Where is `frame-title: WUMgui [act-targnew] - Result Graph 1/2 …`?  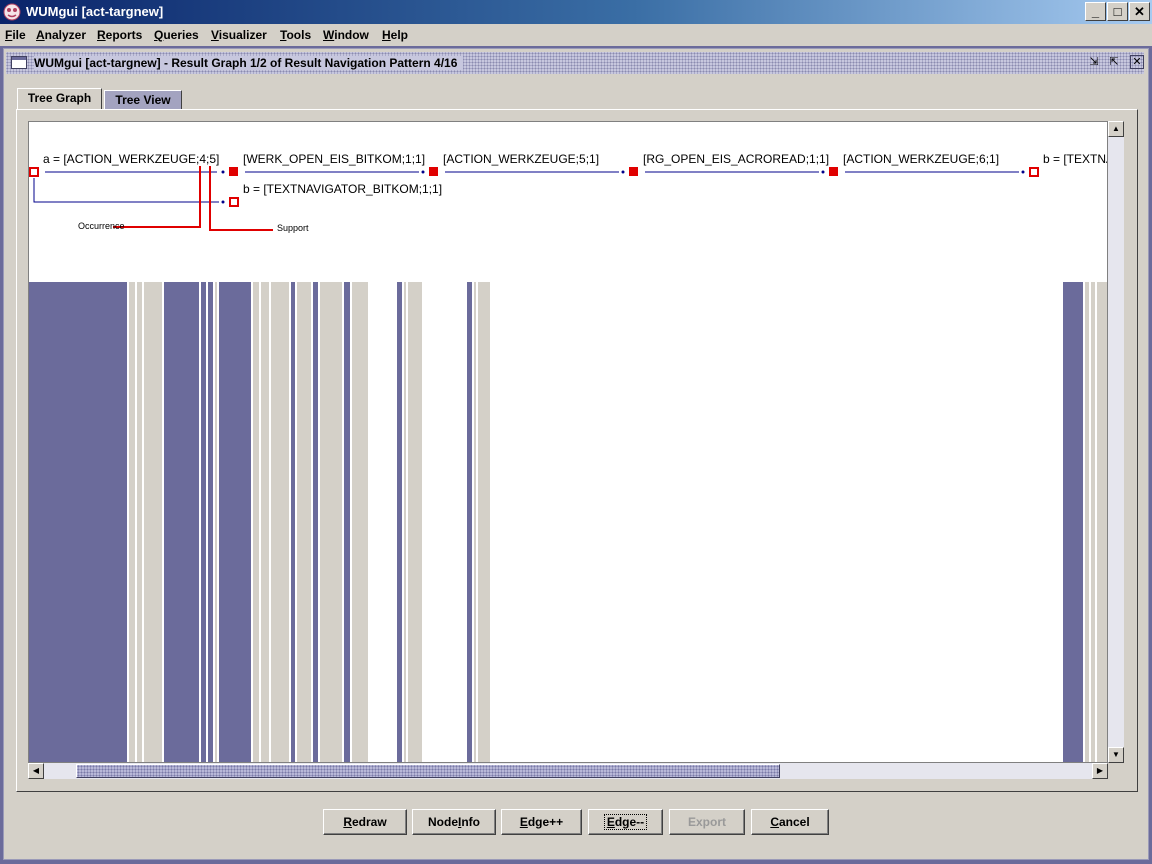 frame-title: WUMgui [act-targnew] - Result Graph 1/2 … is located at coordinates (249, 63).